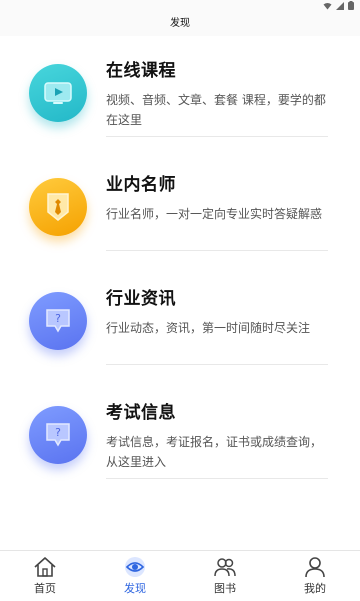 The width and height of the screenshot is (360, 601). What do you see at coordinates (340, 5) in the screenshot?
I see `signal-icon` at bounding box center [340, 5].